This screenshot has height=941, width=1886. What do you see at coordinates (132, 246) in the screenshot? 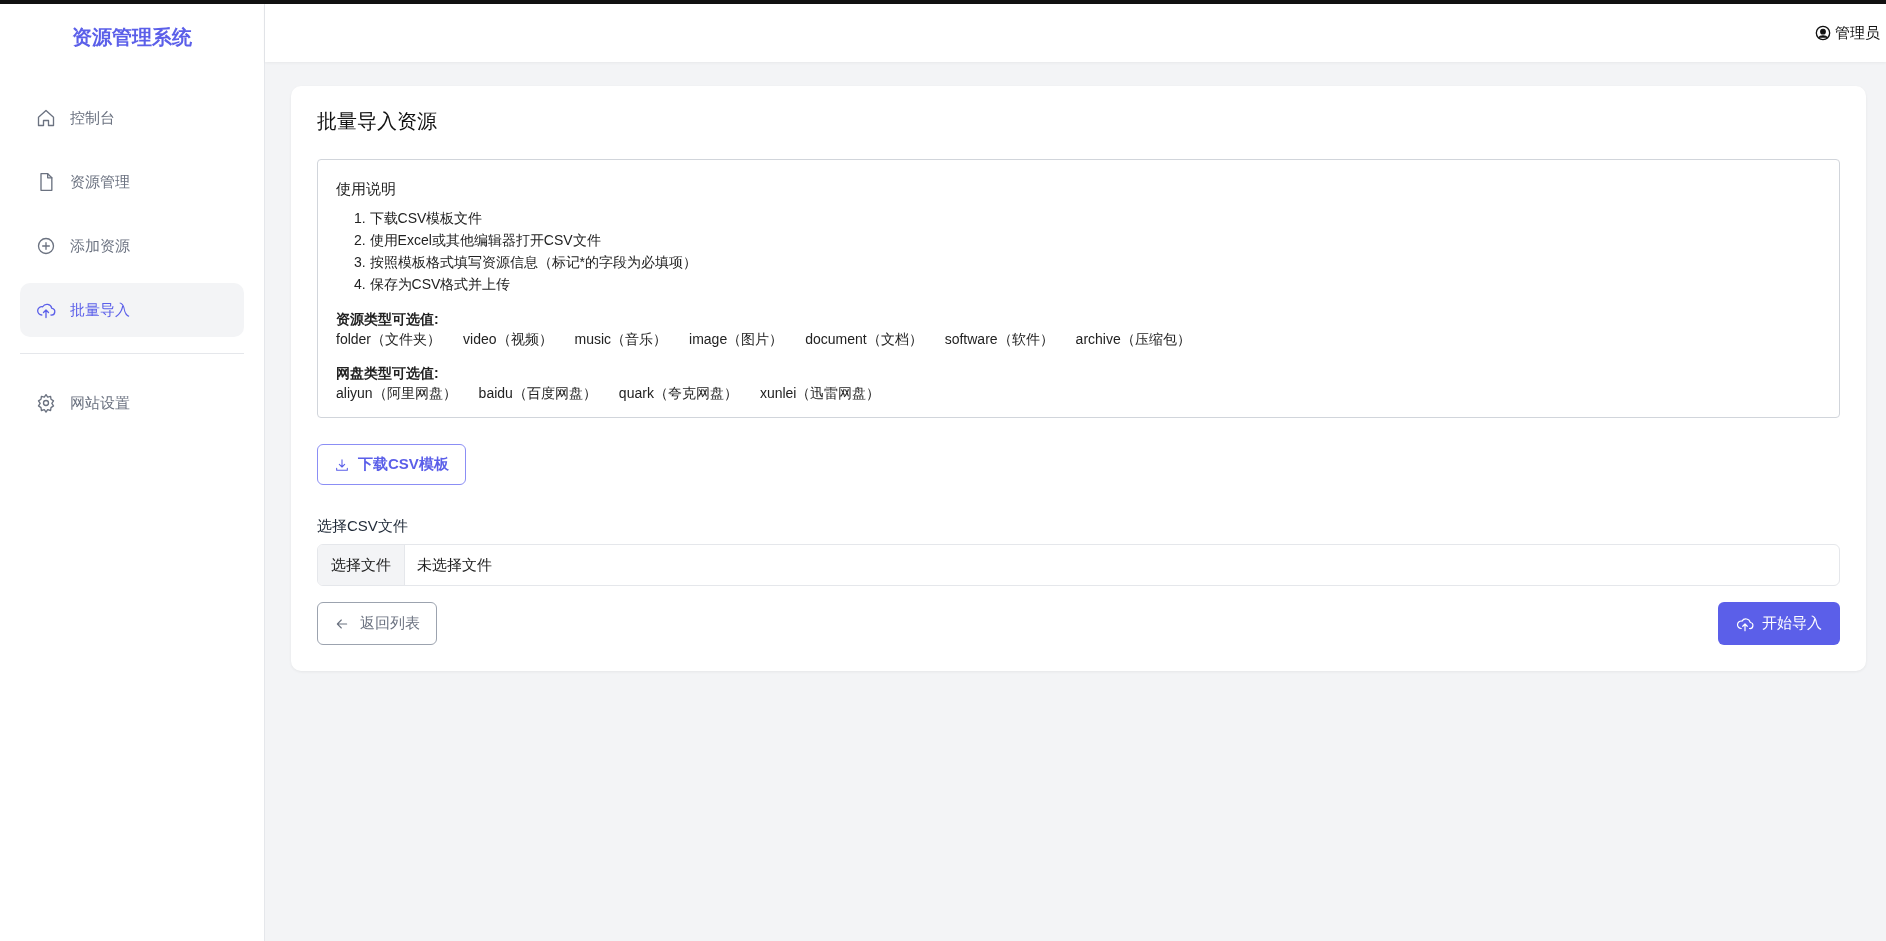
I see `sidebar-item: 添加资源` at bounding box center [132, 246].